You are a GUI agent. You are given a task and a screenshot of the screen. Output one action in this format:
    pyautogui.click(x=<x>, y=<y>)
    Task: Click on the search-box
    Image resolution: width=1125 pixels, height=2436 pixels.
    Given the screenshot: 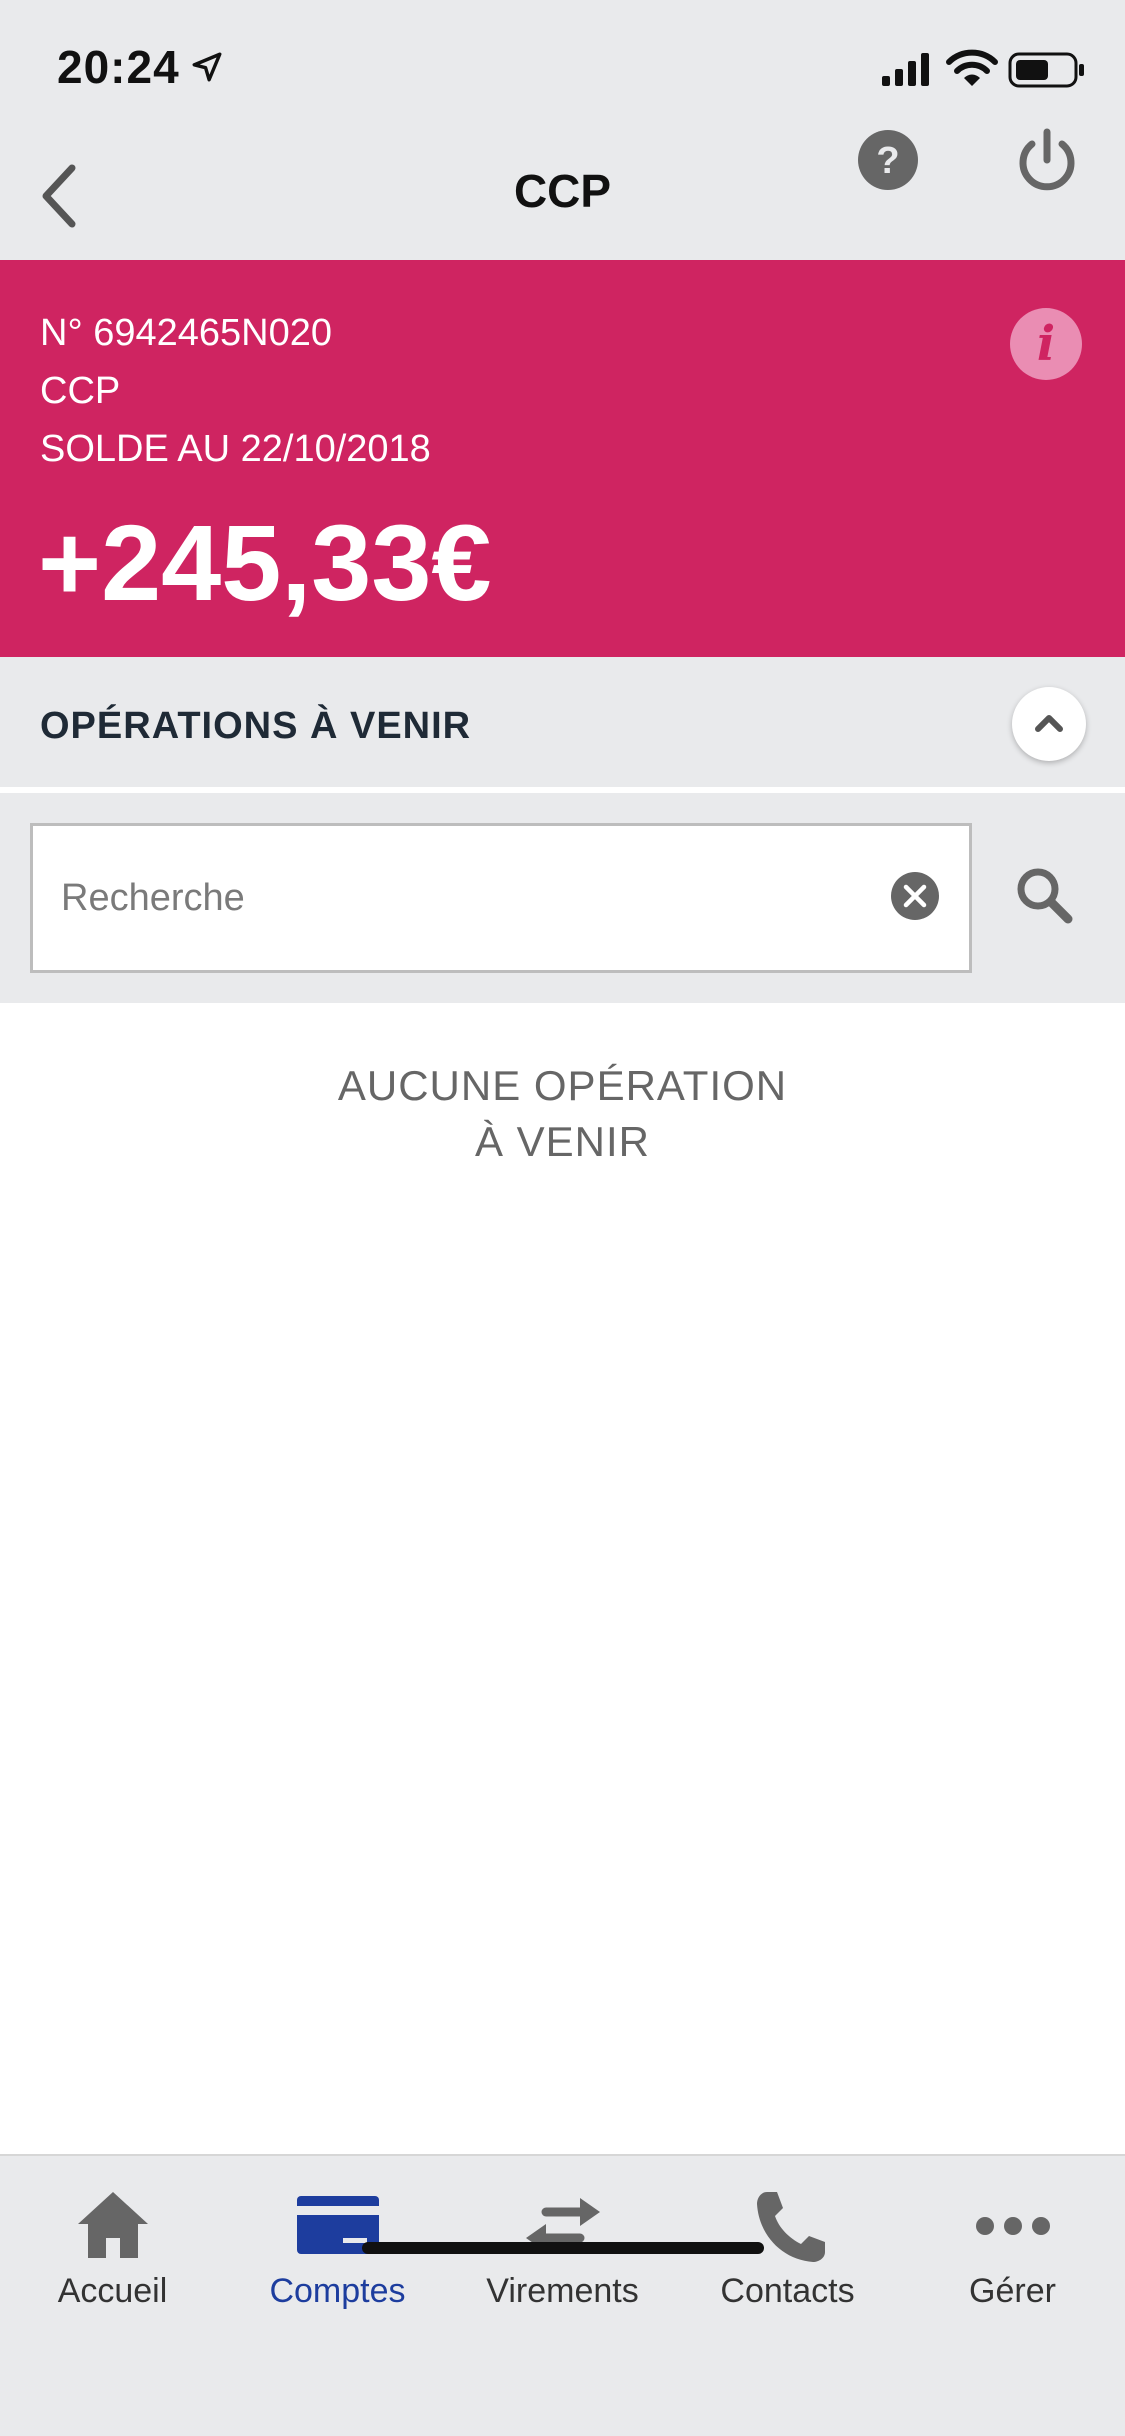 What is the action you would take?
    pyautogui.click(x=501, y=898)
    